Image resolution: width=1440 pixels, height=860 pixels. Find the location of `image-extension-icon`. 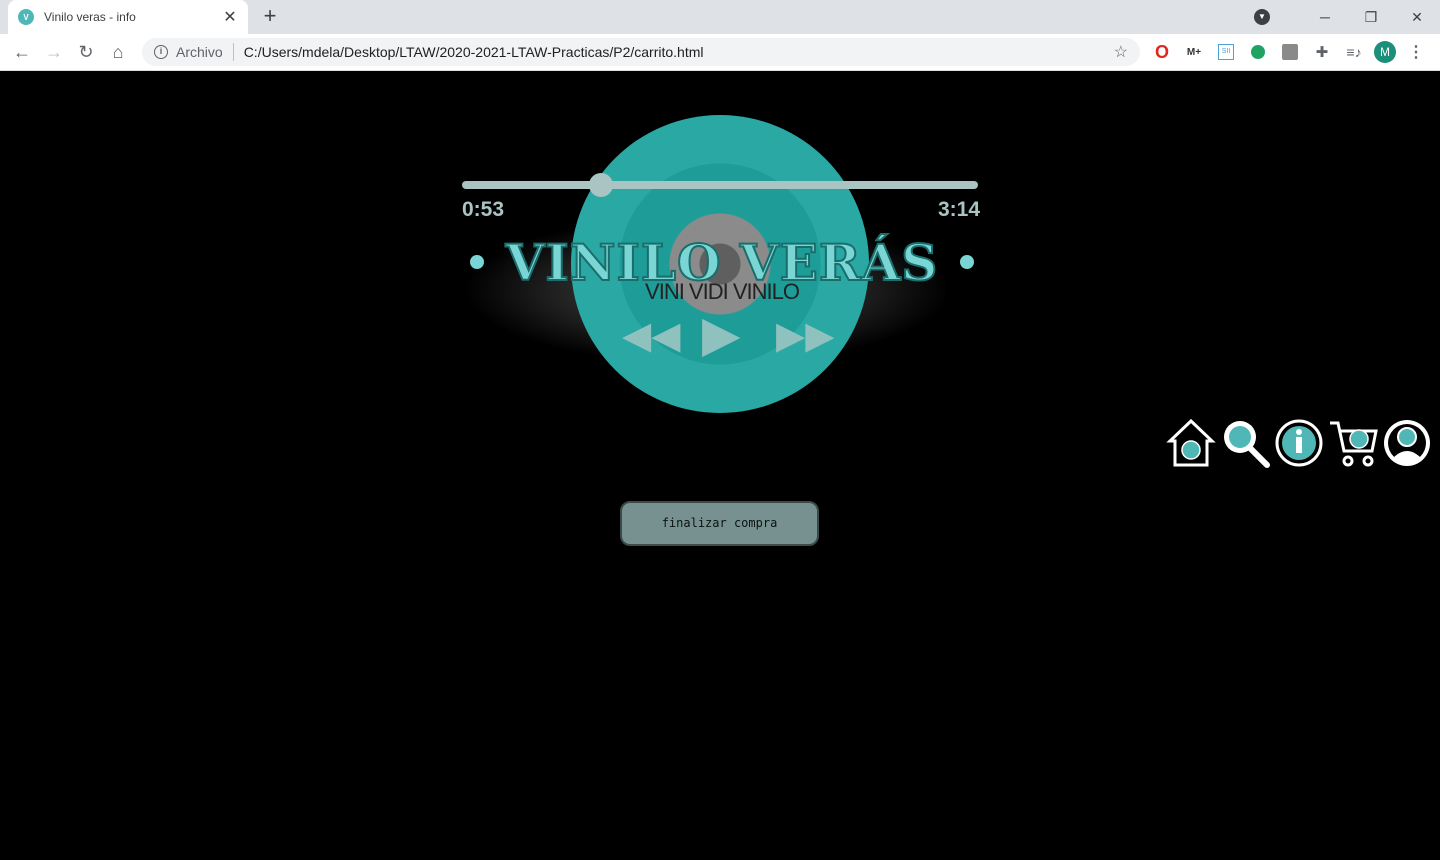

image-extension-icon is located at coordinates (1290, 52).